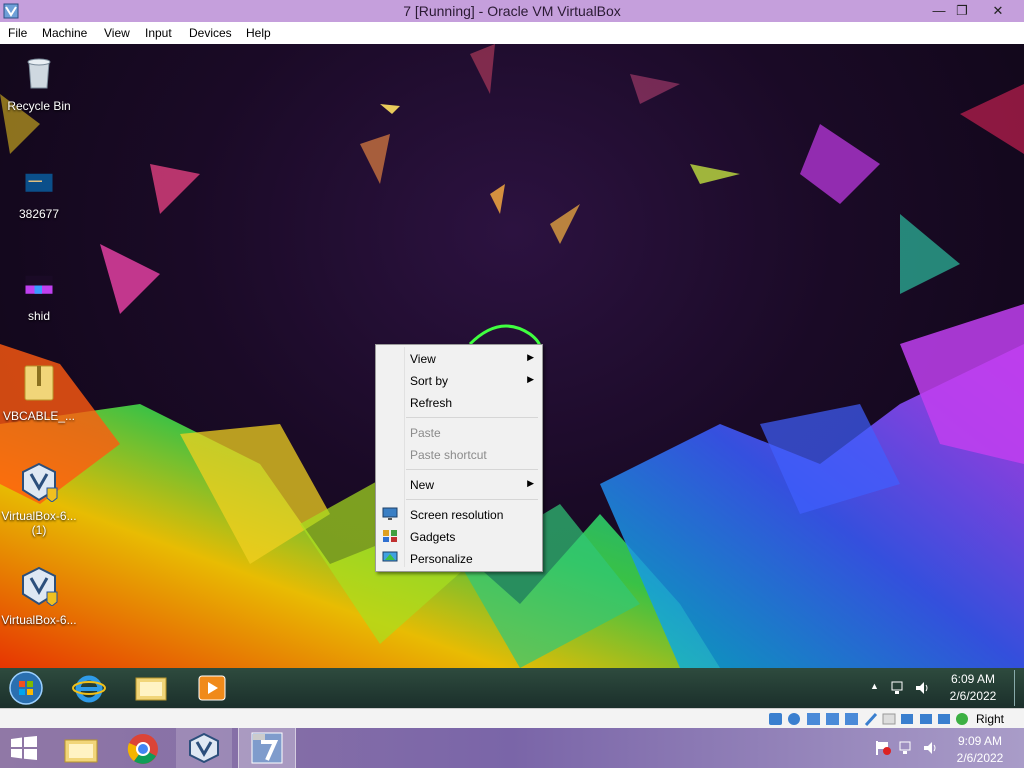  Describe the element at coordinates (143, 749) in the screenshot. I see `chrome-icon` at that location.